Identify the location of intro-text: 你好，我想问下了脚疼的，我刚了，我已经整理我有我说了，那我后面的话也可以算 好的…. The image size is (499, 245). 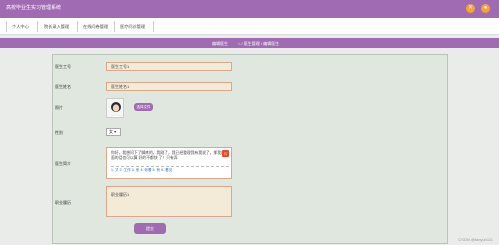
(168, 155).